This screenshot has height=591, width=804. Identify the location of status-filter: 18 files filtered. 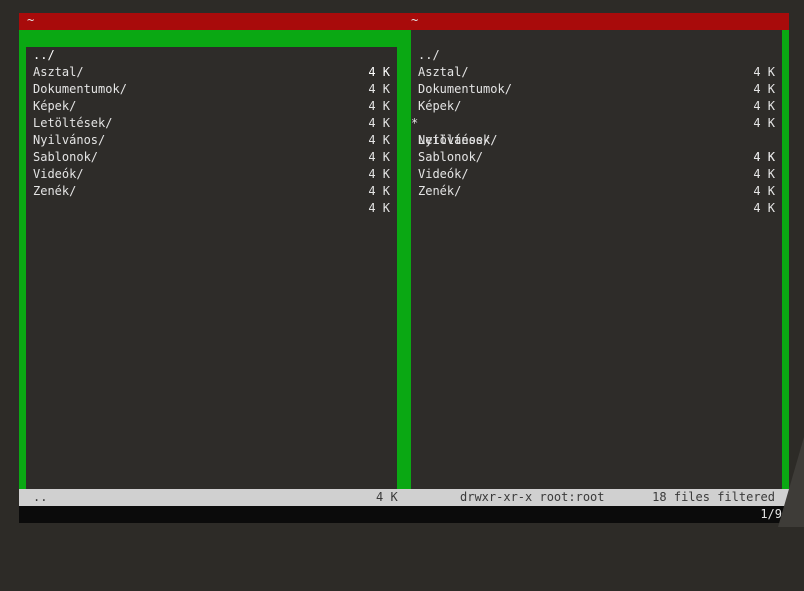
(713, 497).